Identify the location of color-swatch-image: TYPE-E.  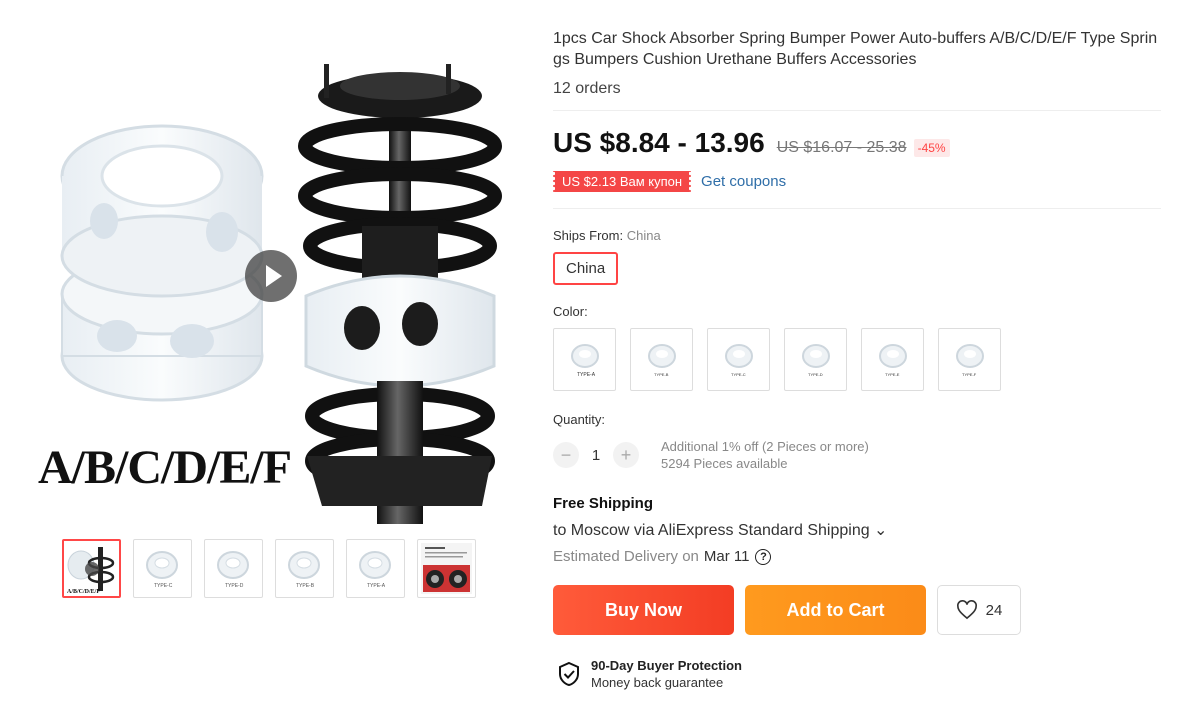
(892, 360).